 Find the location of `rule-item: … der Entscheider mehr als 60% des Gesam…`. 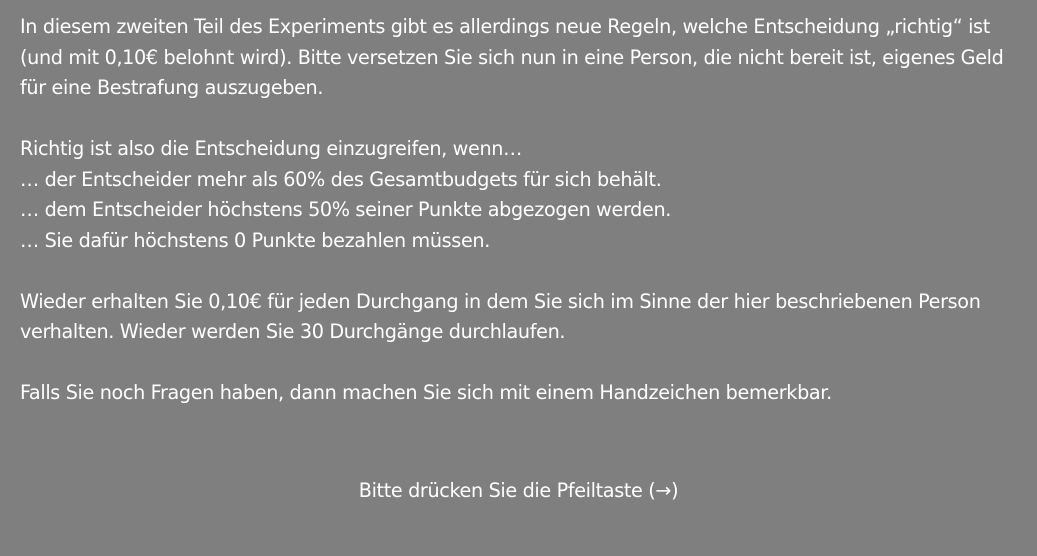

rule-item: … der Entscheider mehr als 60% des Gesam… is located at coordinates (341, 179).